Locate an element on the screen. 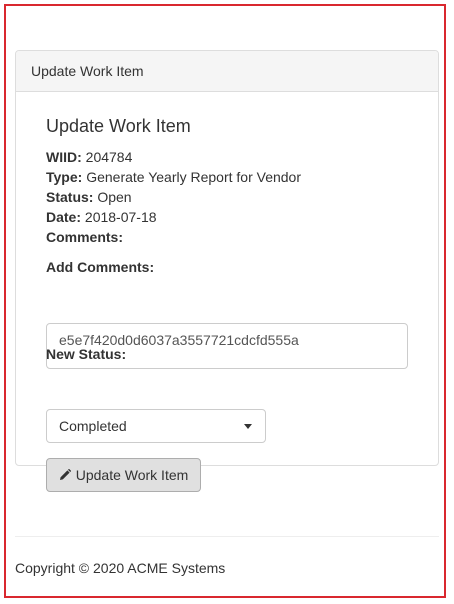  wiid-label: WIID: is located at coordinates (64, 157).